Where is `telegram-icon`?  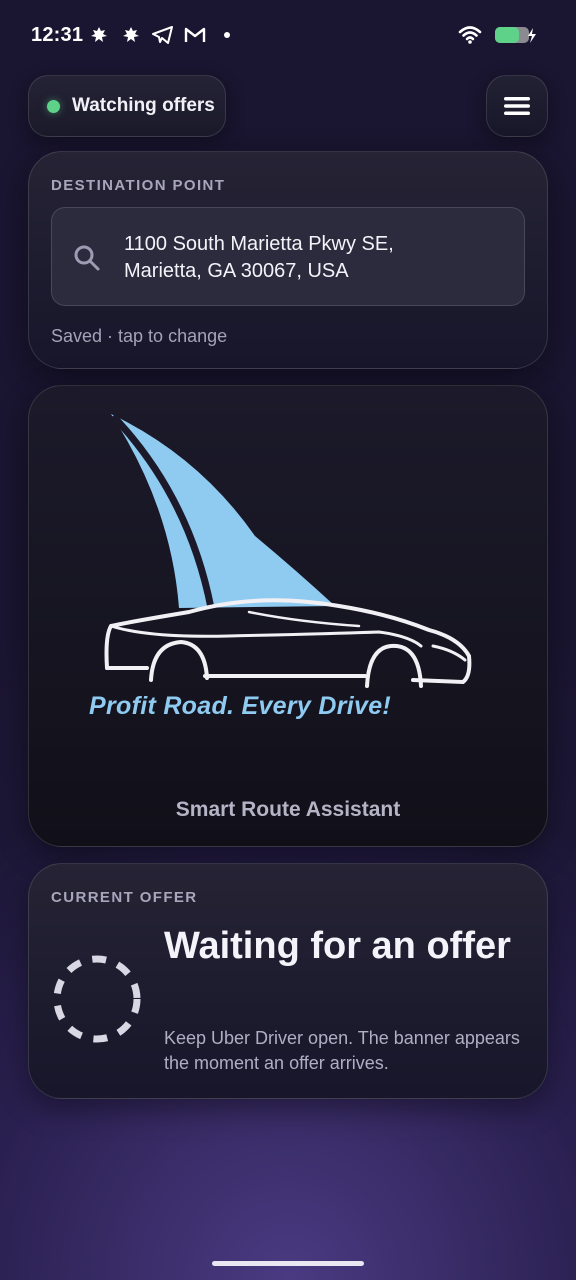
telegram-icon is located at coordinates (163, 35).